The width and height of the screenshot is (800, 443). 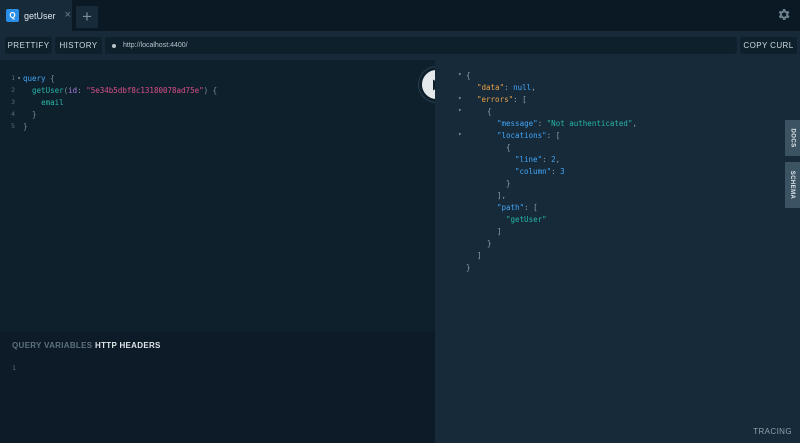 I want to click on docs-tab: DOCS, so click(x=792, y=138).